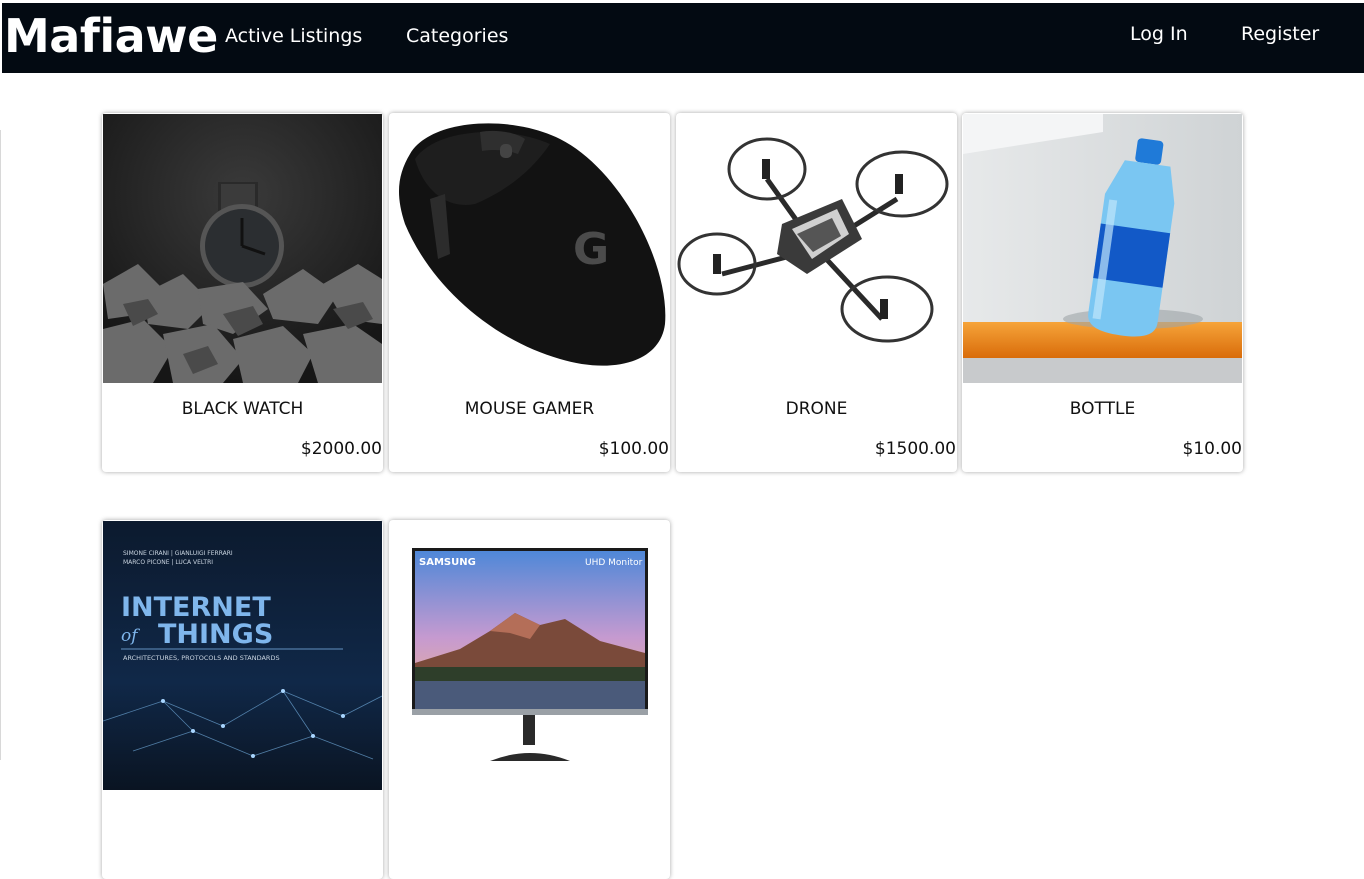 This screenshot has height=879, width=1364. Describe the element at coordinates (1280, 34) in the screenshot. I see `nav-link-register: Register` at that location.